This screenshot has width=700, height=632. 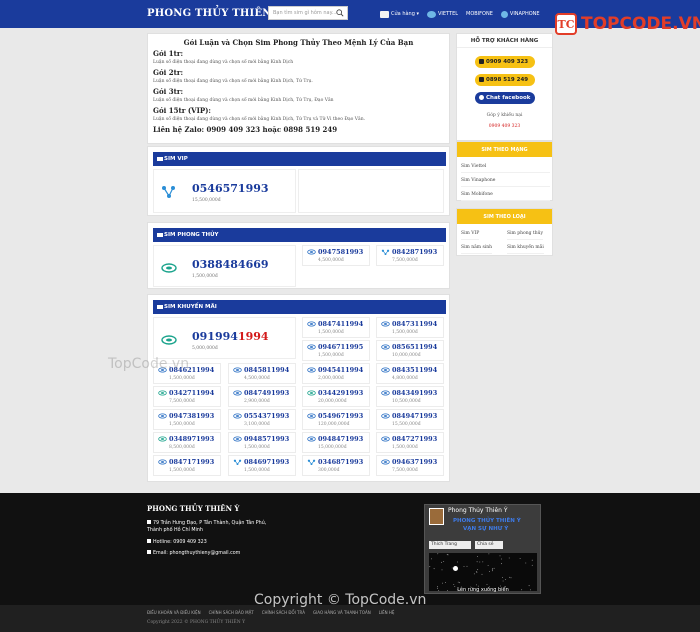 I want to click on sim-card: 0847311994 1,500,000đ, so click(x=410, y=327).